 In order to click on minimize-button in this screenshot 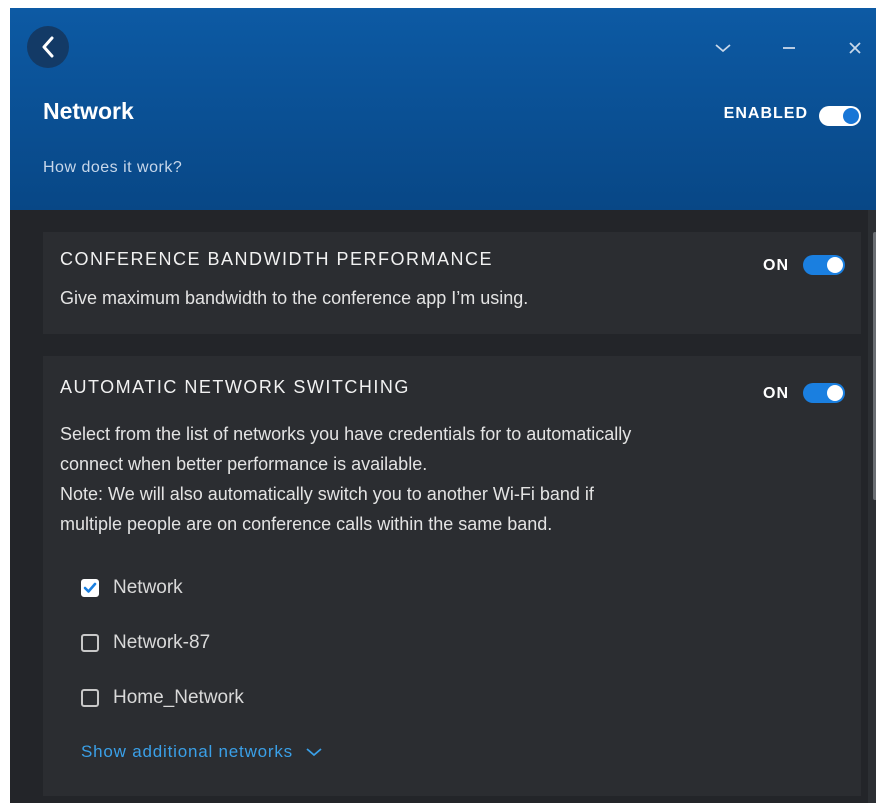, I will do `click(789, 48)`.